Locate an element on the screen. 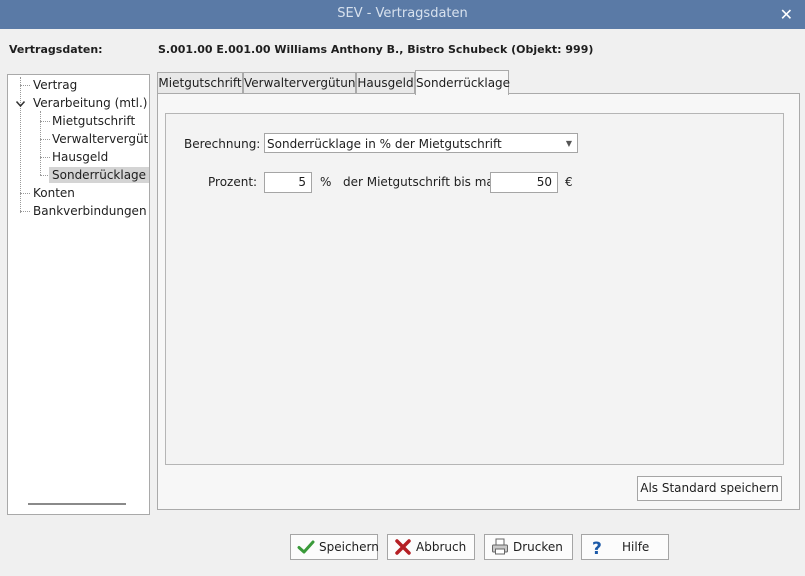 The image size is (805, 576). save-as-standard-button: Als Standard speichern is located at coordinates (709, 488).